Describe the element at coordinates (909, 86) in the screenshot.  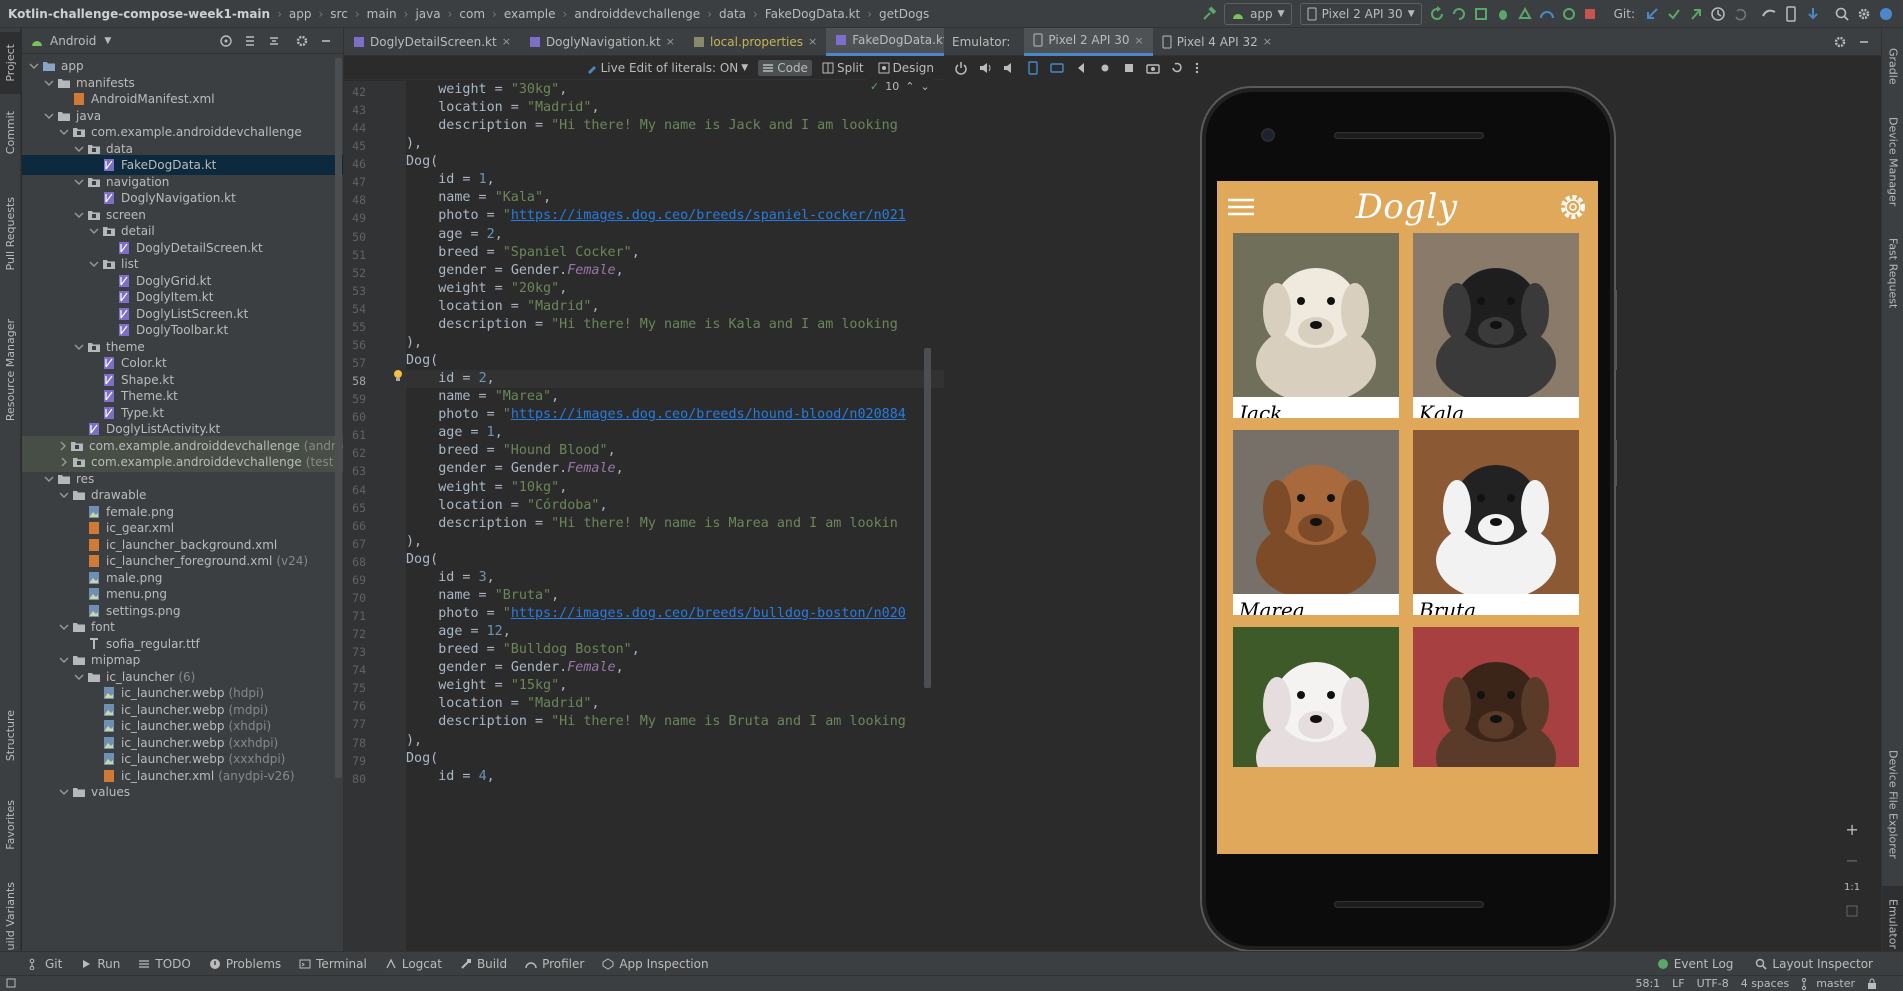
I see `previous-highlight-icon: ⌃` at that location.